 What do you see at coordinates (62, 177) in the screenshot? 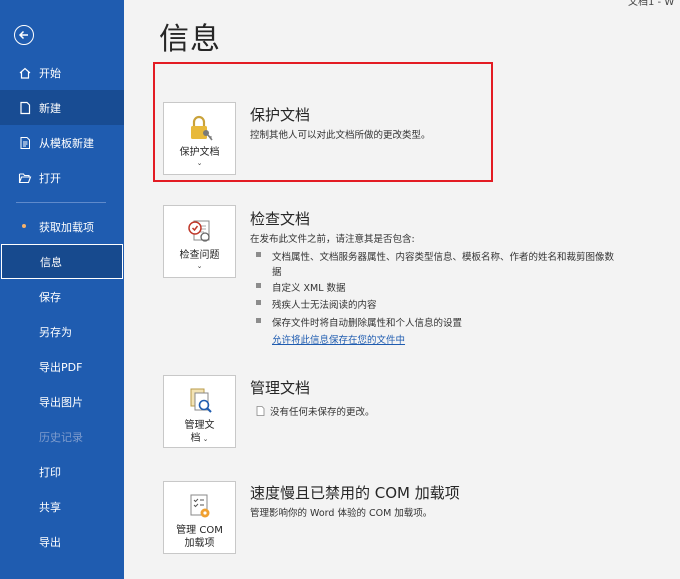
I see `sidebar-item-open: 打开` at bounding box center [62, 177].